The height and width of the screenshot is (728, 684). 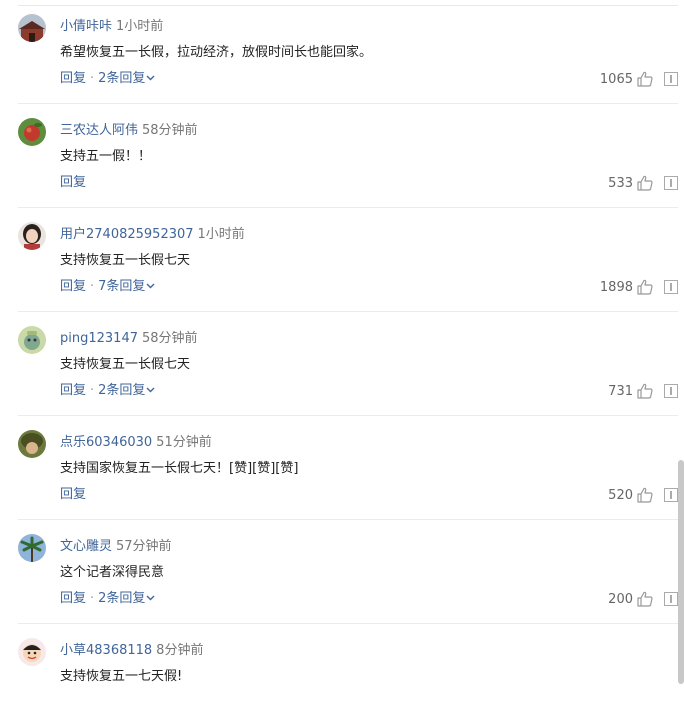 I want to click on timestamp: 51分钟前, so click(x=184, y=442).